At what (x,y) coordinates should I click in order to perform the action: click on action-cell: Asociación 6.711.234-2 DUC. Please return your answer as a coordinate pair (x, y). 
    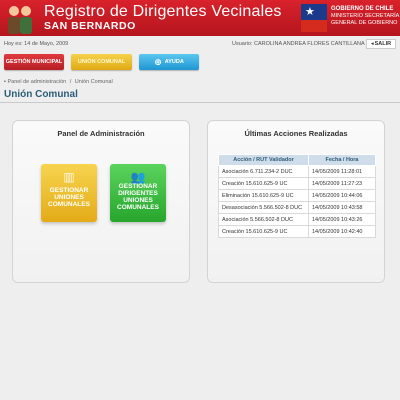
    Looking at the image, I should click on (263, 171).